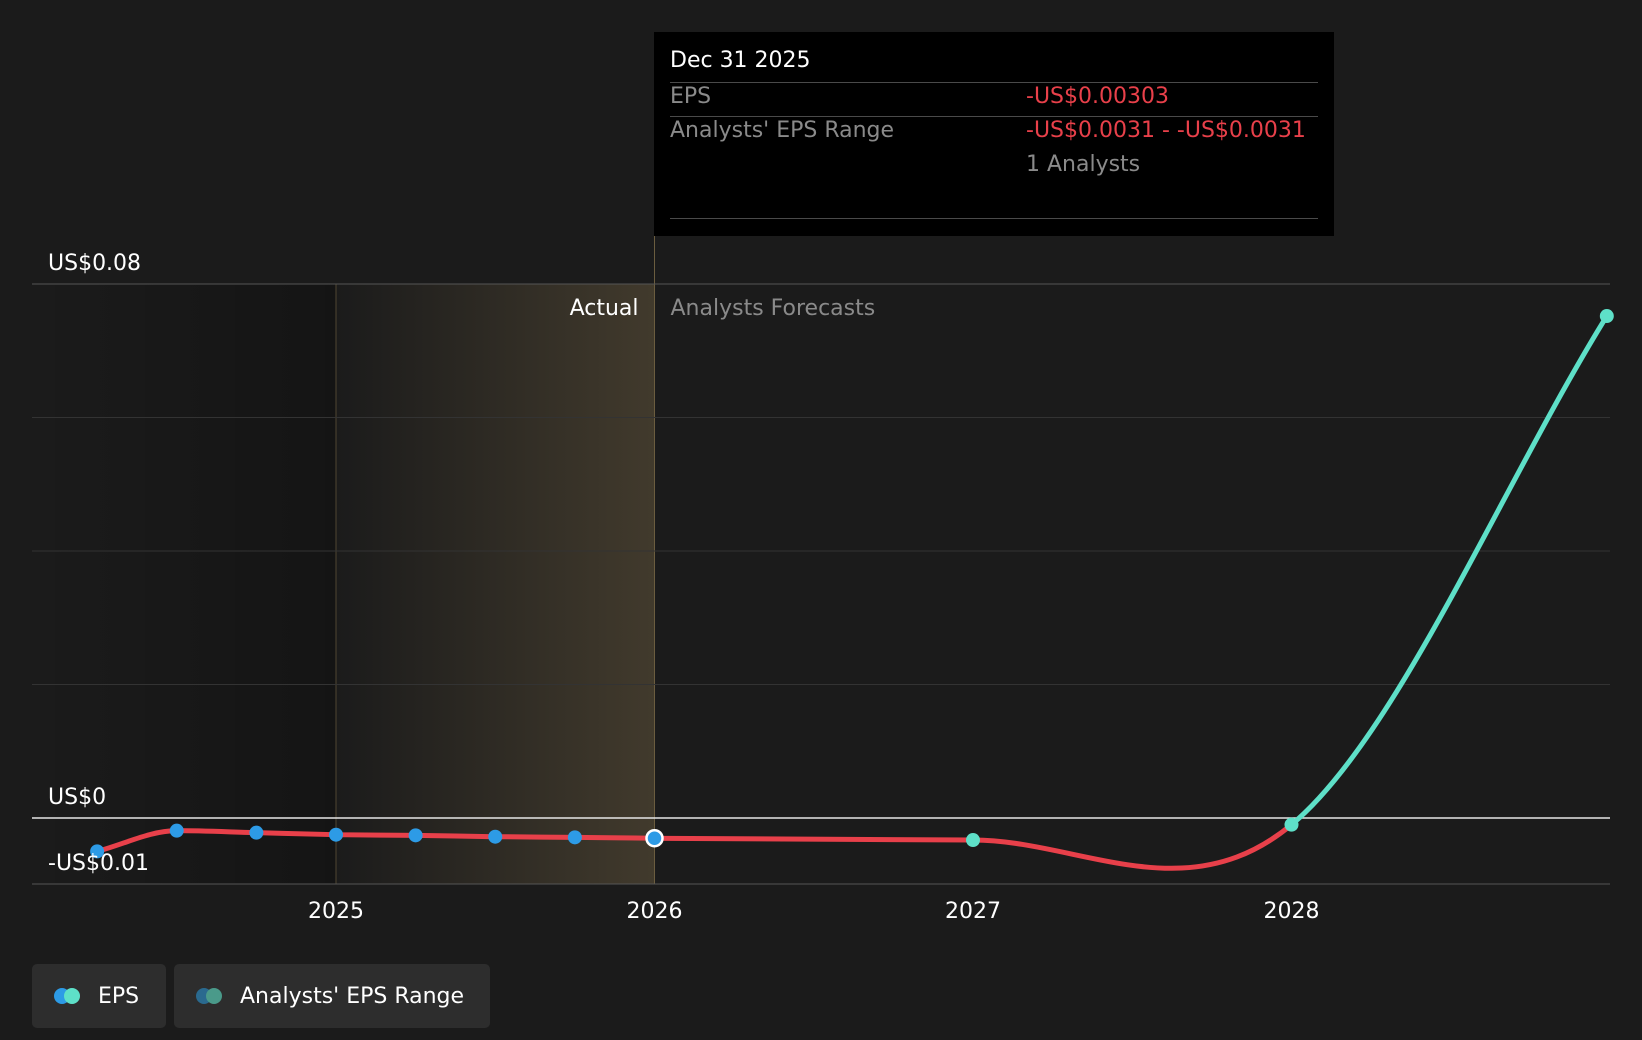 This screenshot has width=1642, height=1040. Describe the element at coordinates (336, 911) in the screenshot. I see `x-tick-label: 2025` at that location.